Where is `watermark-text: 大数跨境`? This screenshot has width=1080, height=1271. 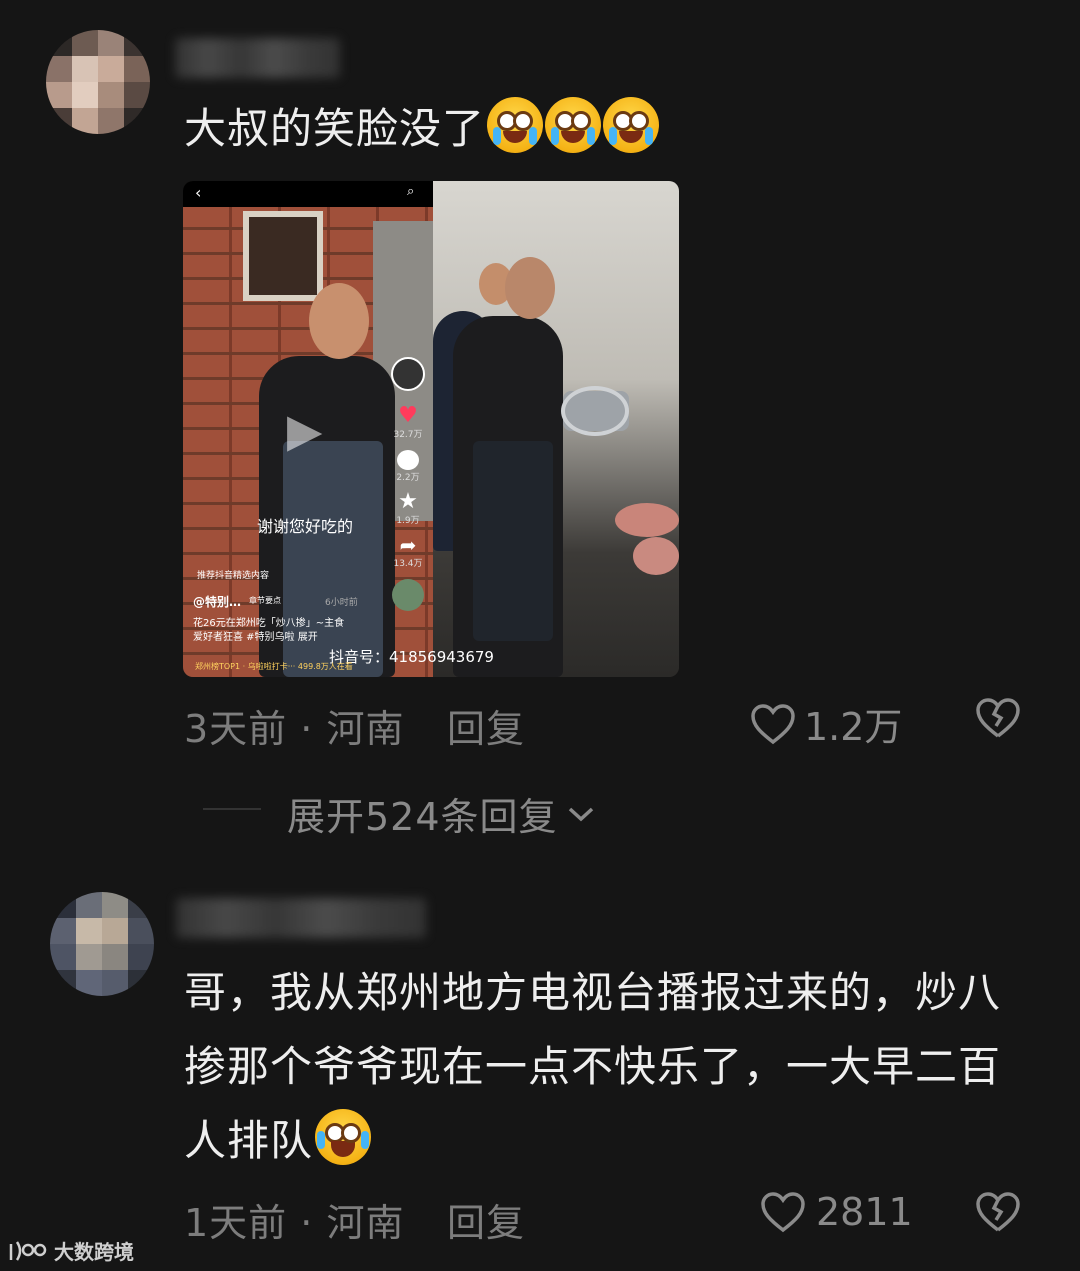
watermark-text: 大数跨境 is located at coordinates (94, 1252).